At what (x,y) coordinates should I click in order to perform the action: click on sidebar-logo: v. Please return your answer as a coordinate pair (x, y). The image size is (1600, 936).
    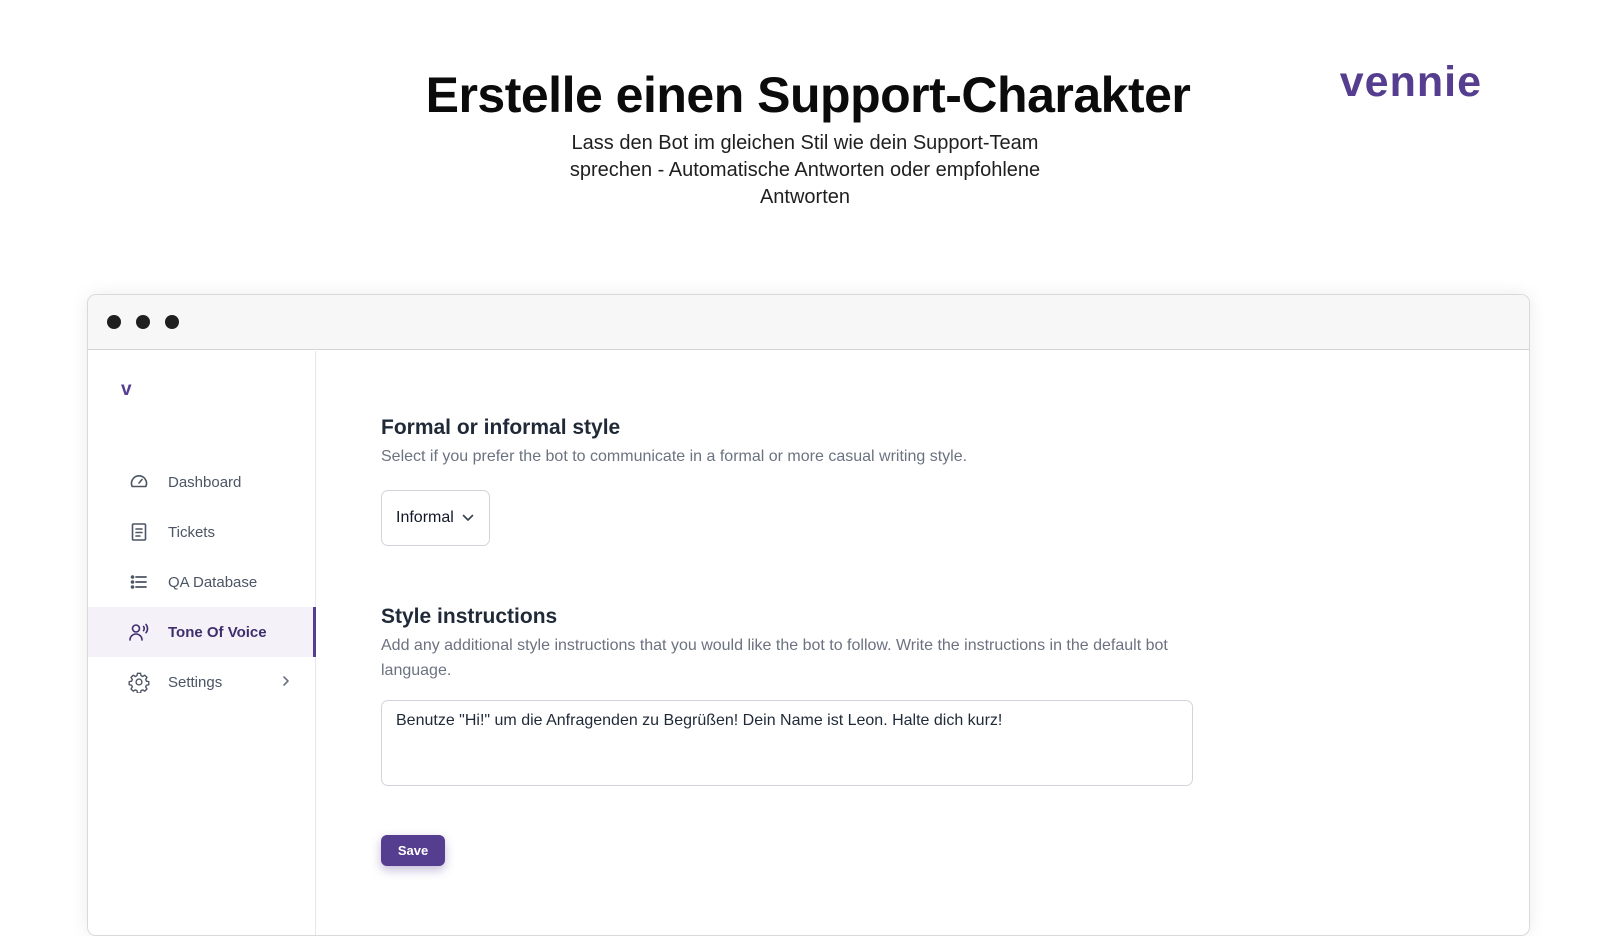
    Looking at the image, I should click on (126, 390).